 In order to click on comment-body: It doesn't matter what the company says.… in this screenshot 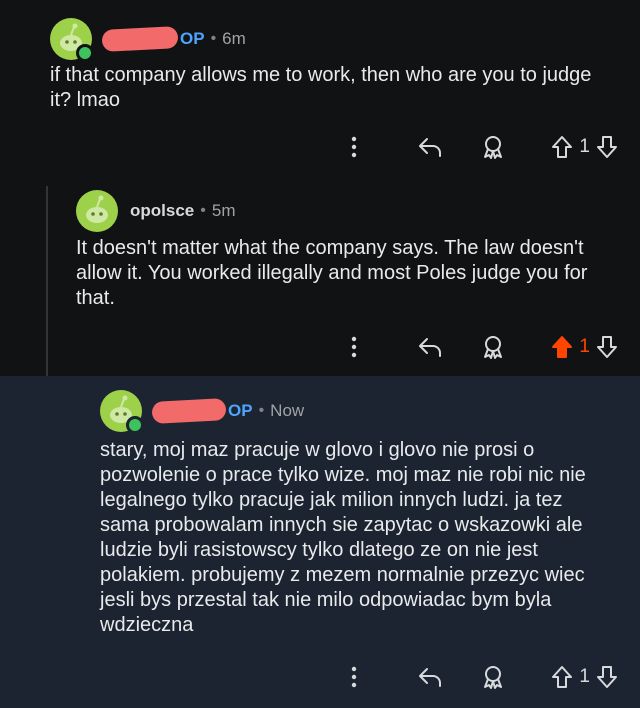, I will do `click(332, 273)`.